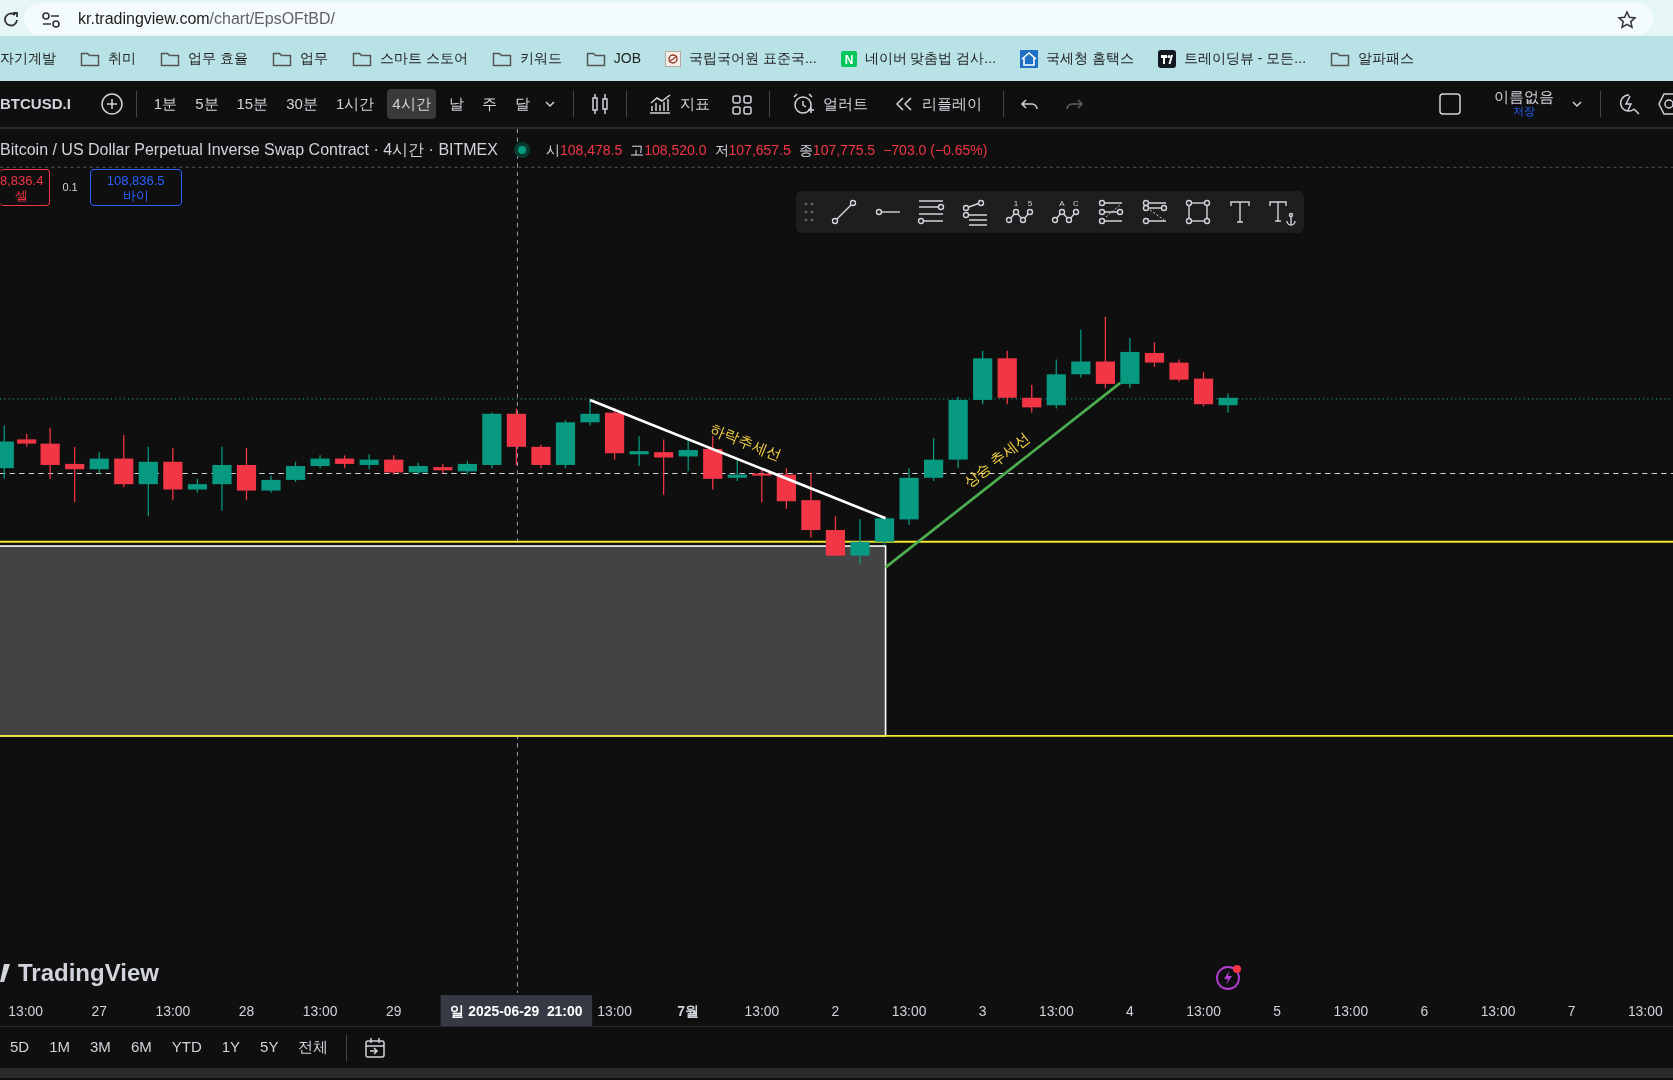 Image resolution: width=1673 pixels, height=1080 pixels. Describe the element at coordinates (28, 58) in the screenshot. I see `bookmark-item: 자기계발` at that location.